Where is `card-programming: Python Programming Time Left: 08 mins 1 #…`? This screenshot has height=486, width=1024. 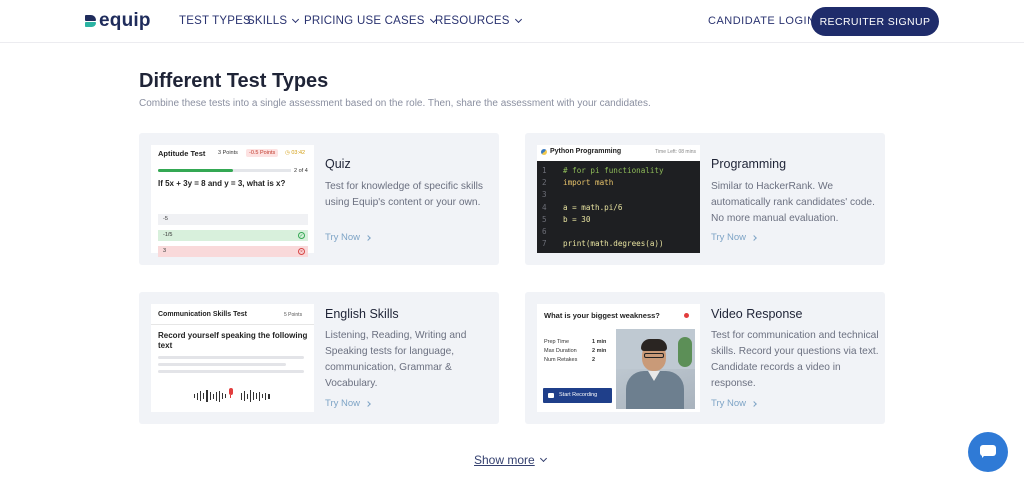 card-programming: Python Programming Time Left: 08 mins 1 #… is located at coordinates (705, 199).